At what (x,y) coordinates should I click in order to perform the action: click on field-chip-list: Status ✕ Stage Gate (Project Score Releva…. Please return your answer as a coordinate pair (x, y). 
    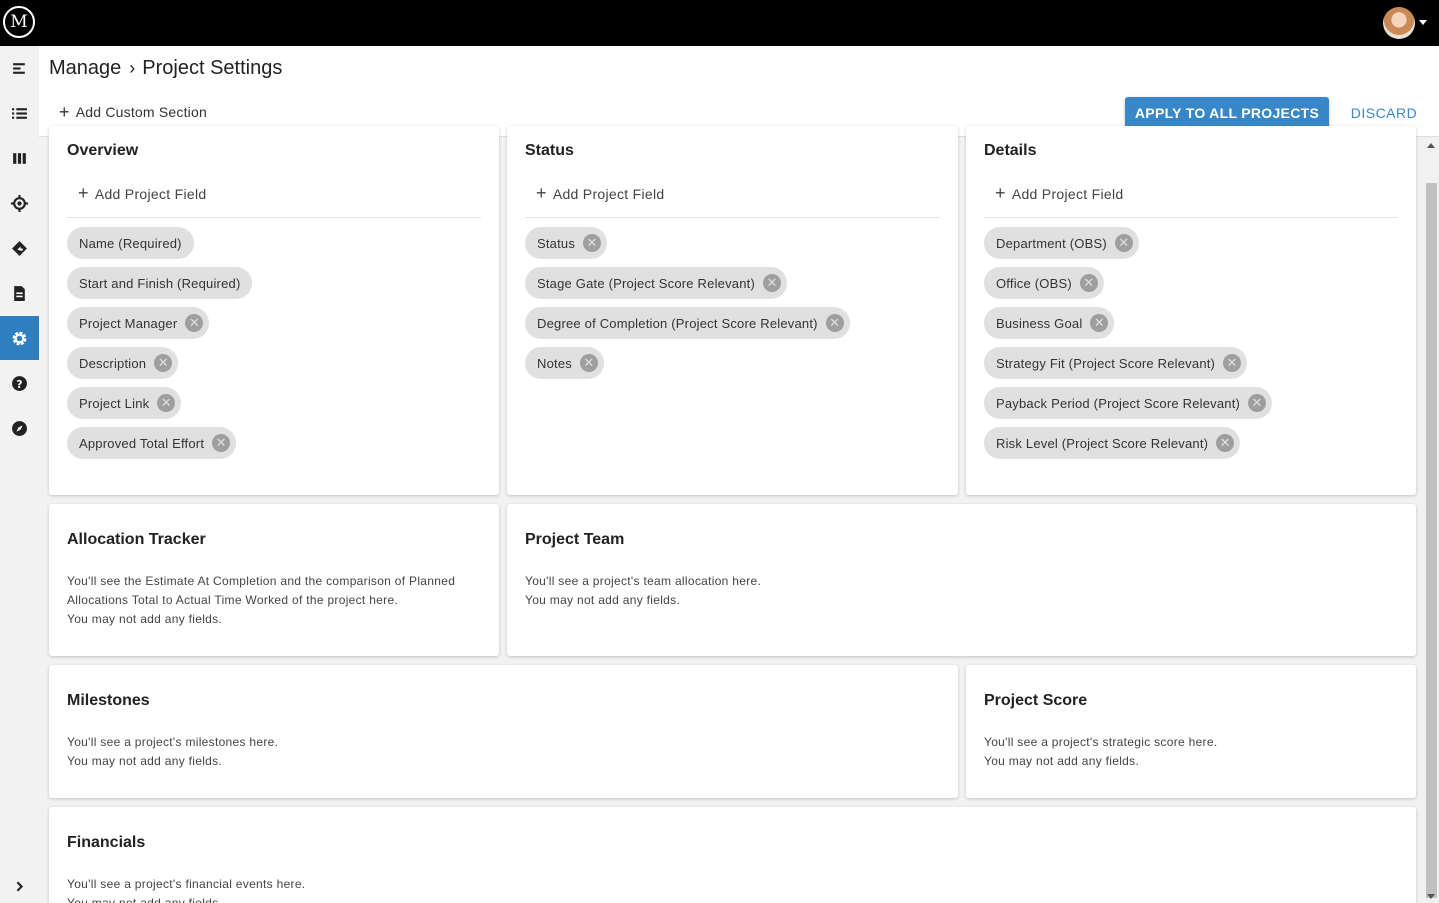
    Looking at the image, I should click on (687, 307).